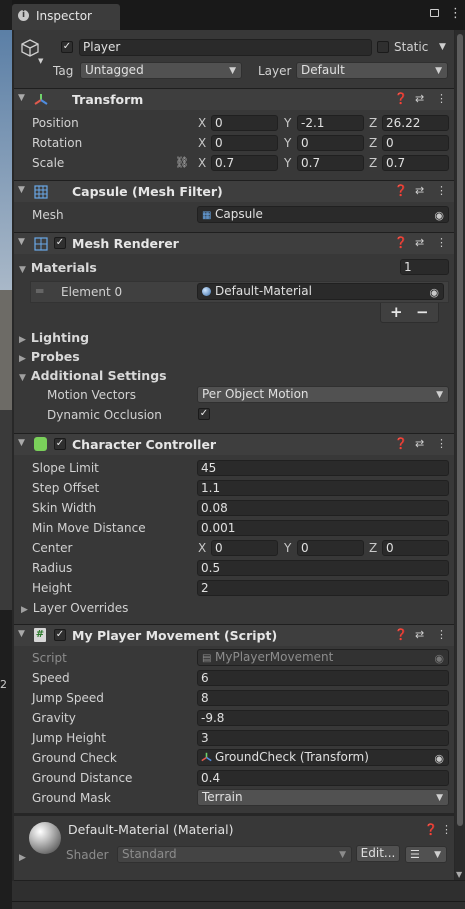  What do you see at coordinates (182, 162) in the screenshot?
I see `constrain-proportions-icon: ⛓` at bounding box center [182, 162].